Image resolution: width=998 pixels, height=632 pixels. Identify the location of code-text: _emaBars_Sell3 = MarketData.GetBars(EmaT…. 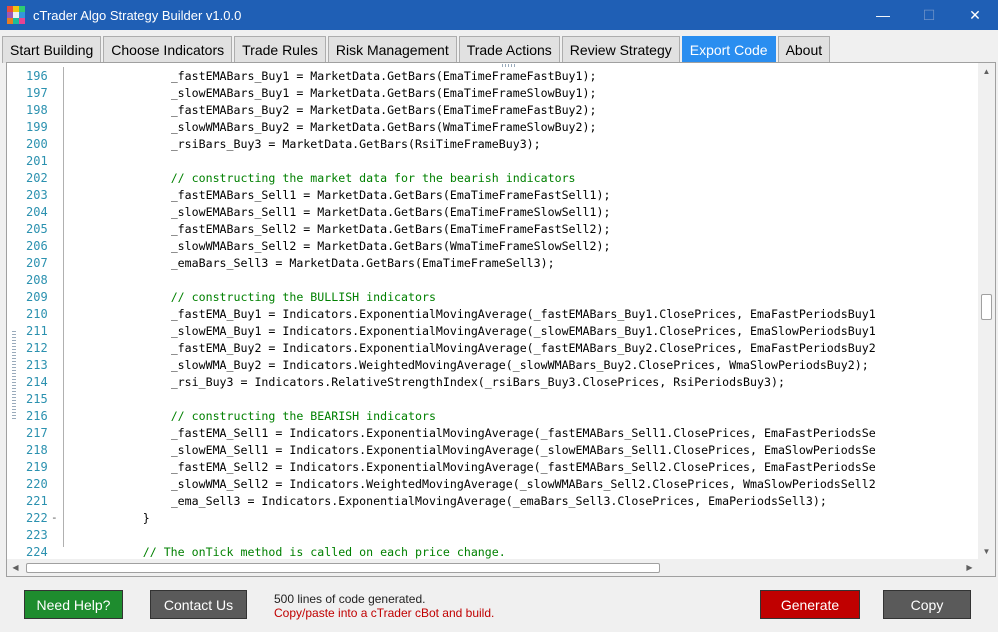
(362, 262).